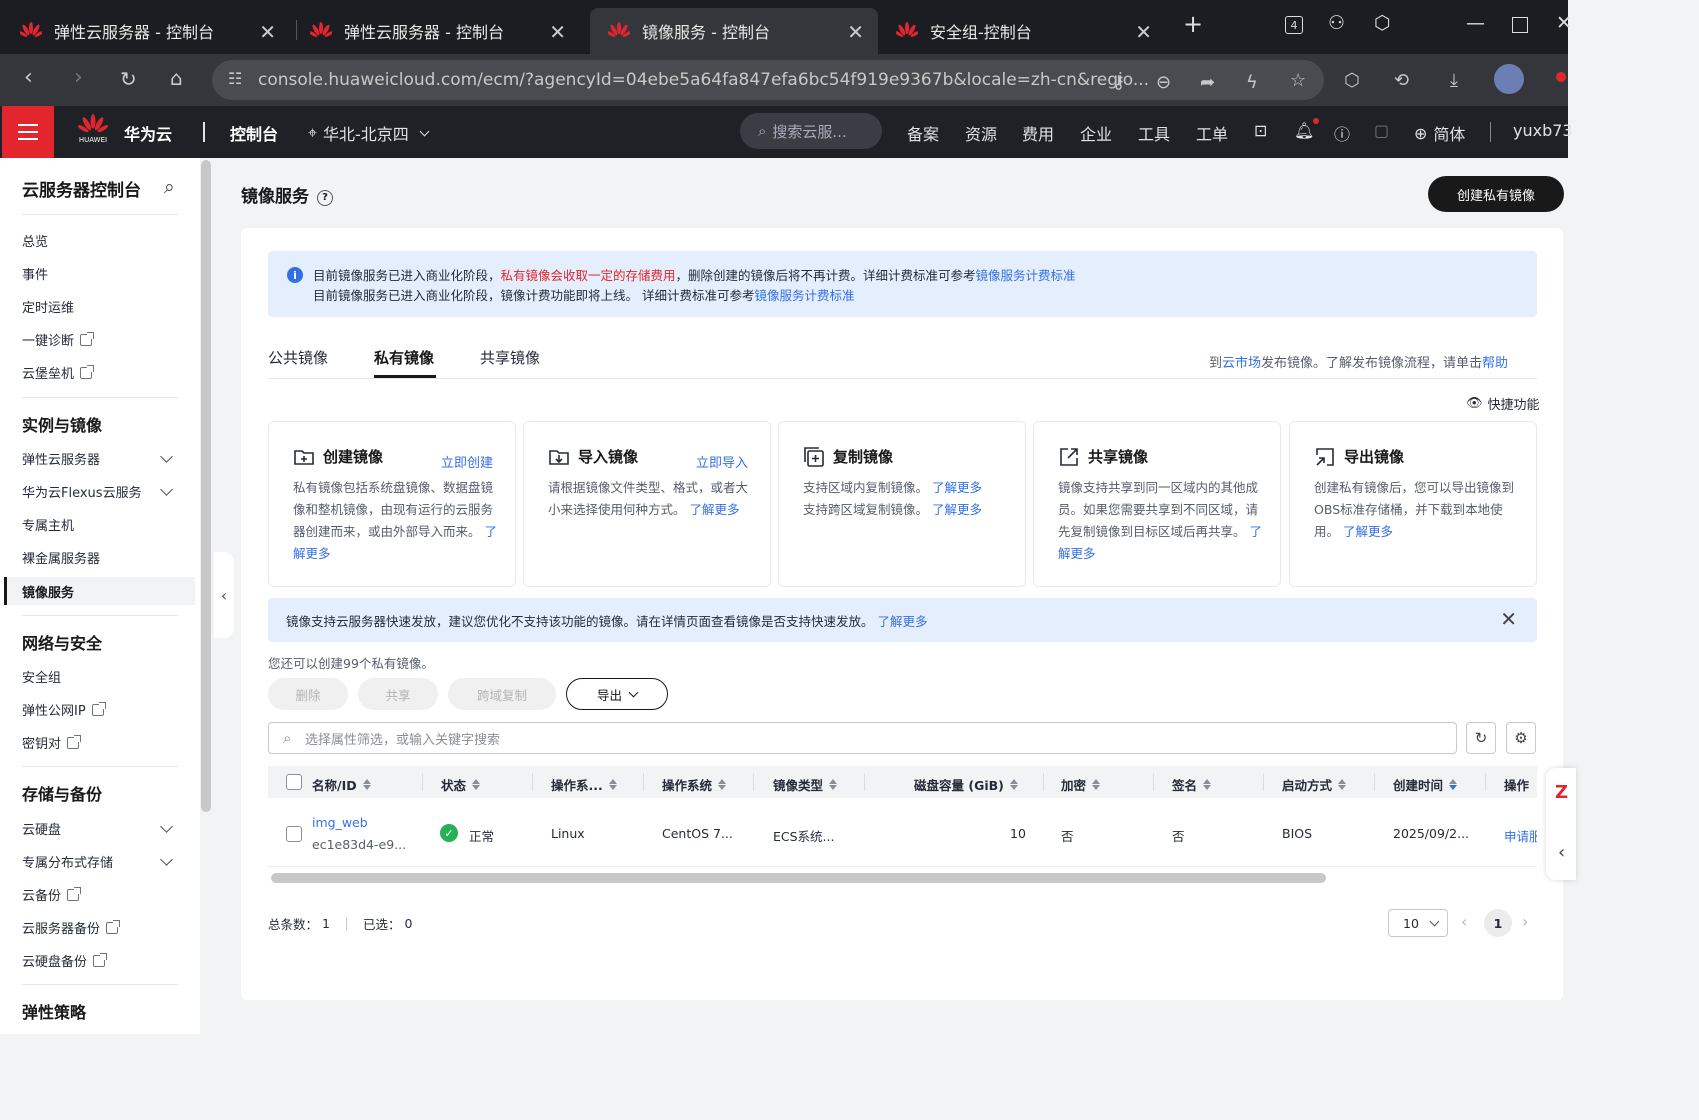 The height and width of the screenshot is (1120, 1699). Describe the element at coordinates (1481, 738) in the screenshot. I see `refresh-button: ↻` at that location.